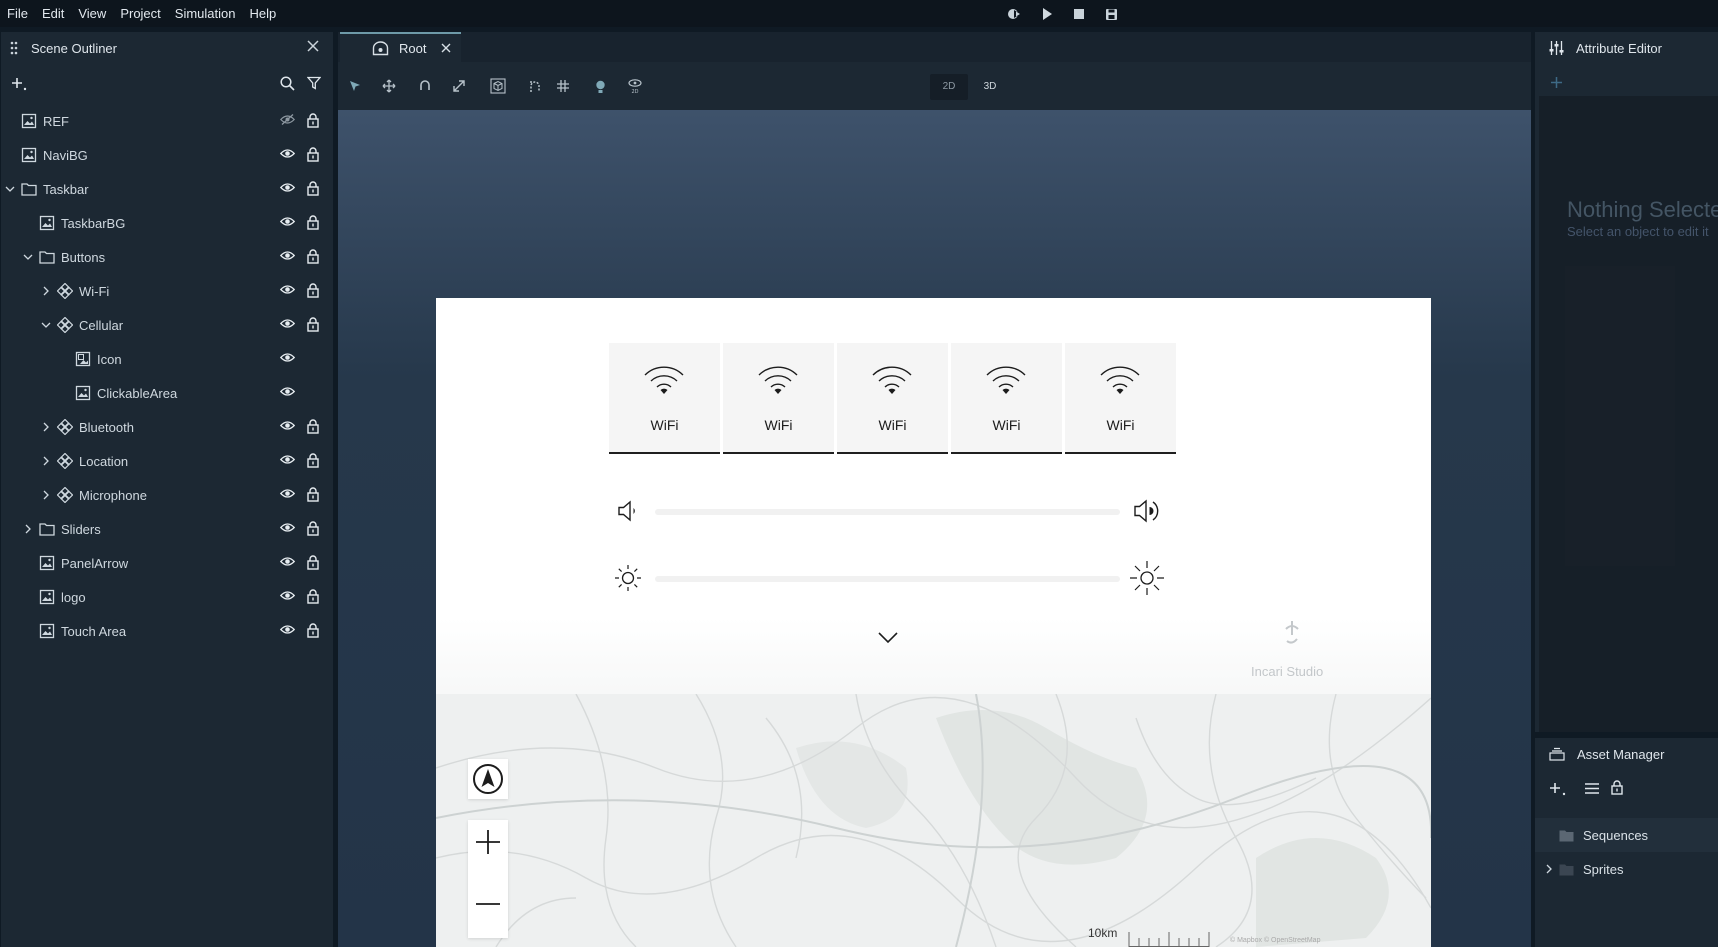  Describe the element at coordinates (262, 13) in the screenshot. I see `menu-help: Help` at that location.